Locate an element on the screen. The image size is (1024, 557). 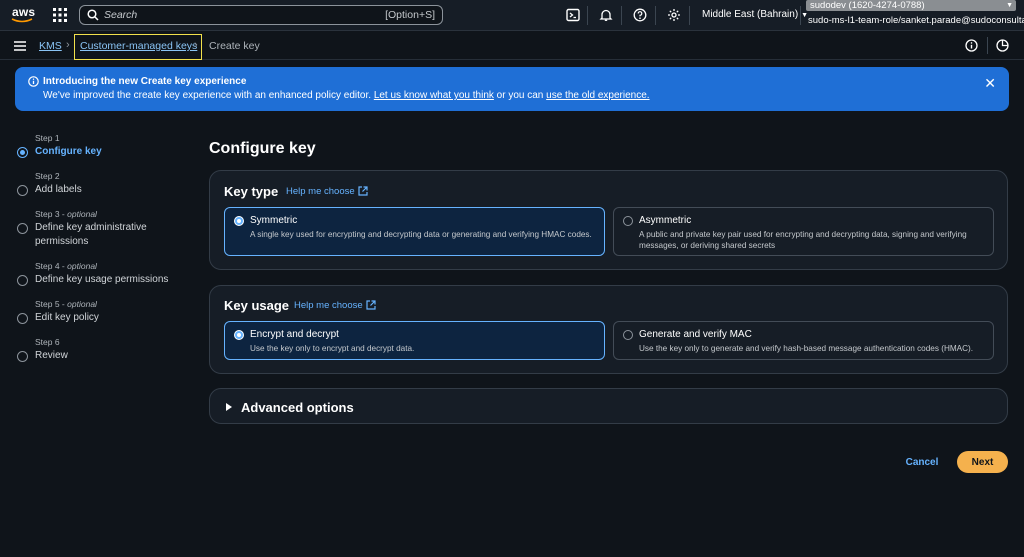
page-title: Configure key is located at coordinates (262, 148).